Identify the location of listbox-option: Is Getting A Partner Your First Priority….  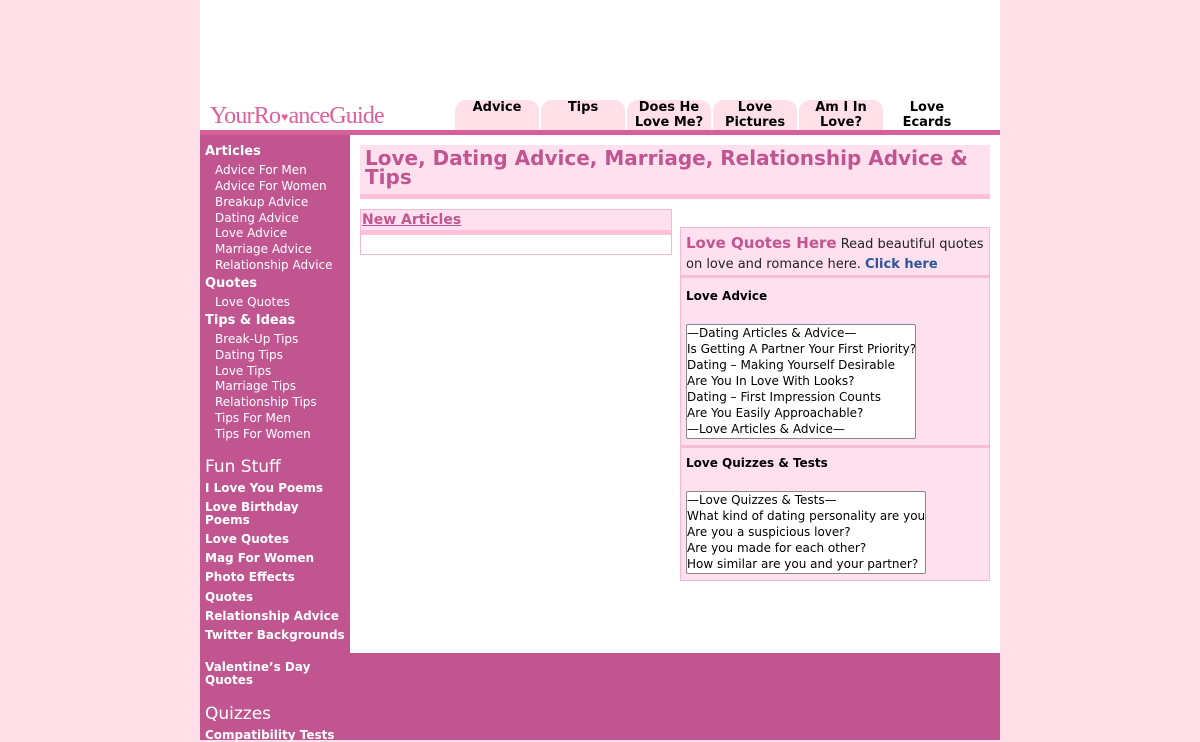
(801, 349).